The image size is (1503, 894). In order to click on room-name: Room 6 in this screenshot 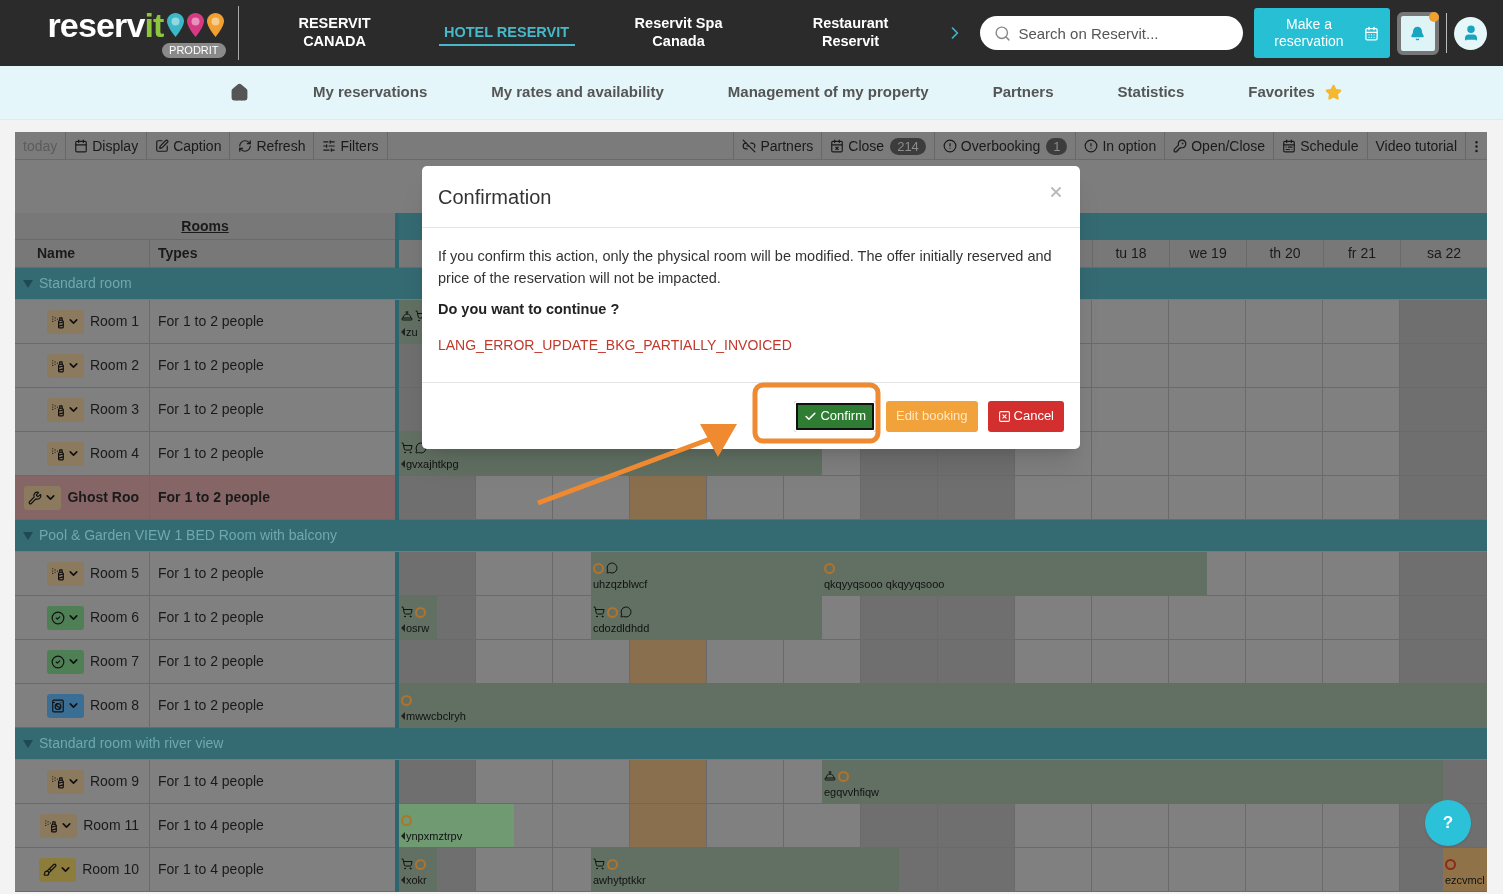, I will do `click(114, 617)`.